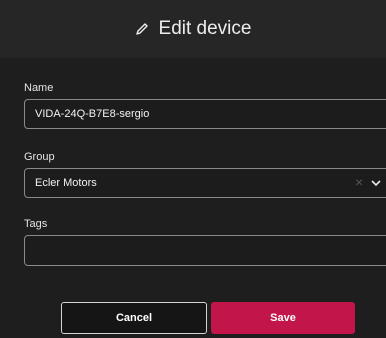  I want to click on group-value: Ecler Motors, so click(66, 183).